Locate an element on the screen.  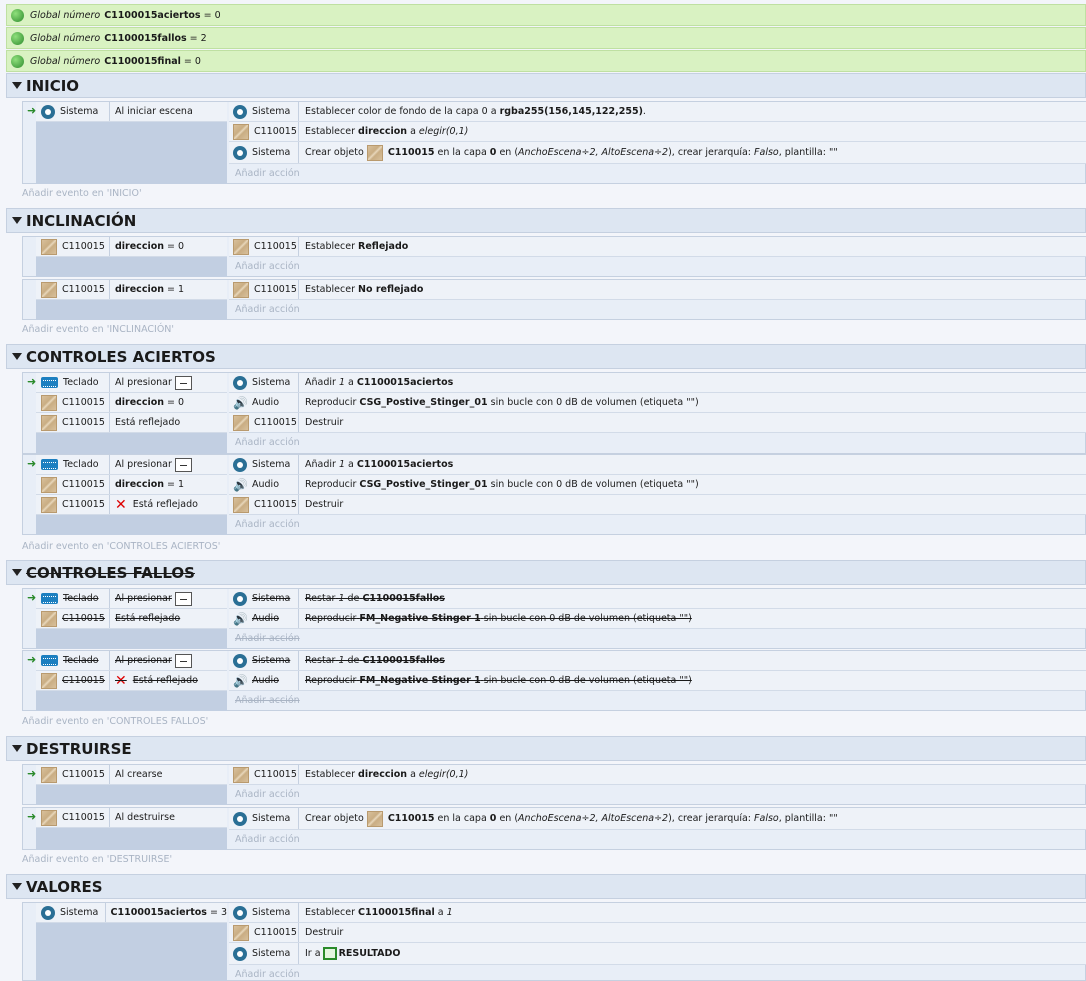
action-row: Sistema Establecer C1100015final a 1 is located at coordinates (657, 913).